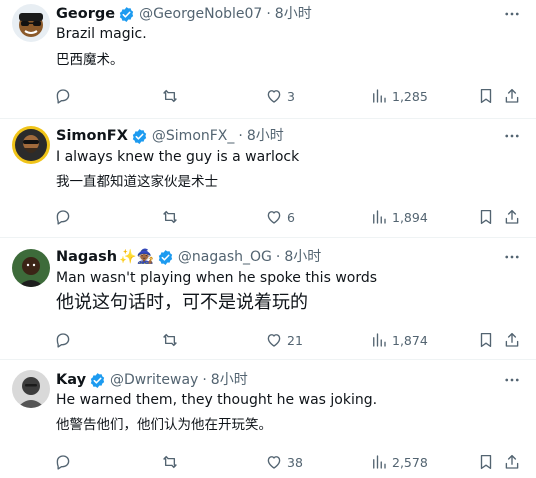  I want to click on like-button: 38, so click(284, 462).